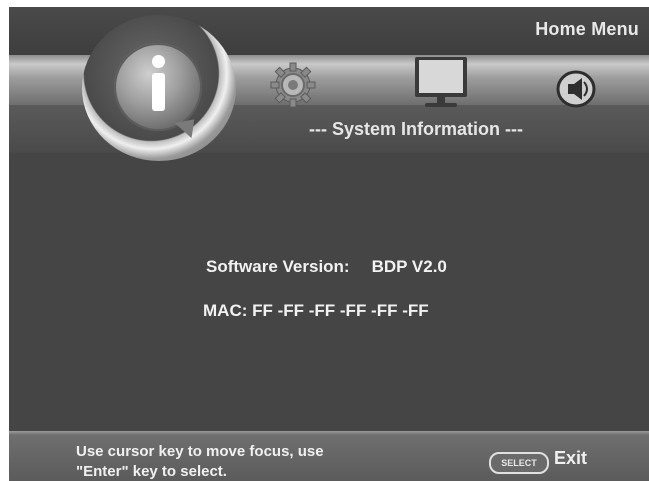 This screenshot has width=649, height=481. I want to click on software-version-row: Software Version: BDP V2.0, so click(326, 267).